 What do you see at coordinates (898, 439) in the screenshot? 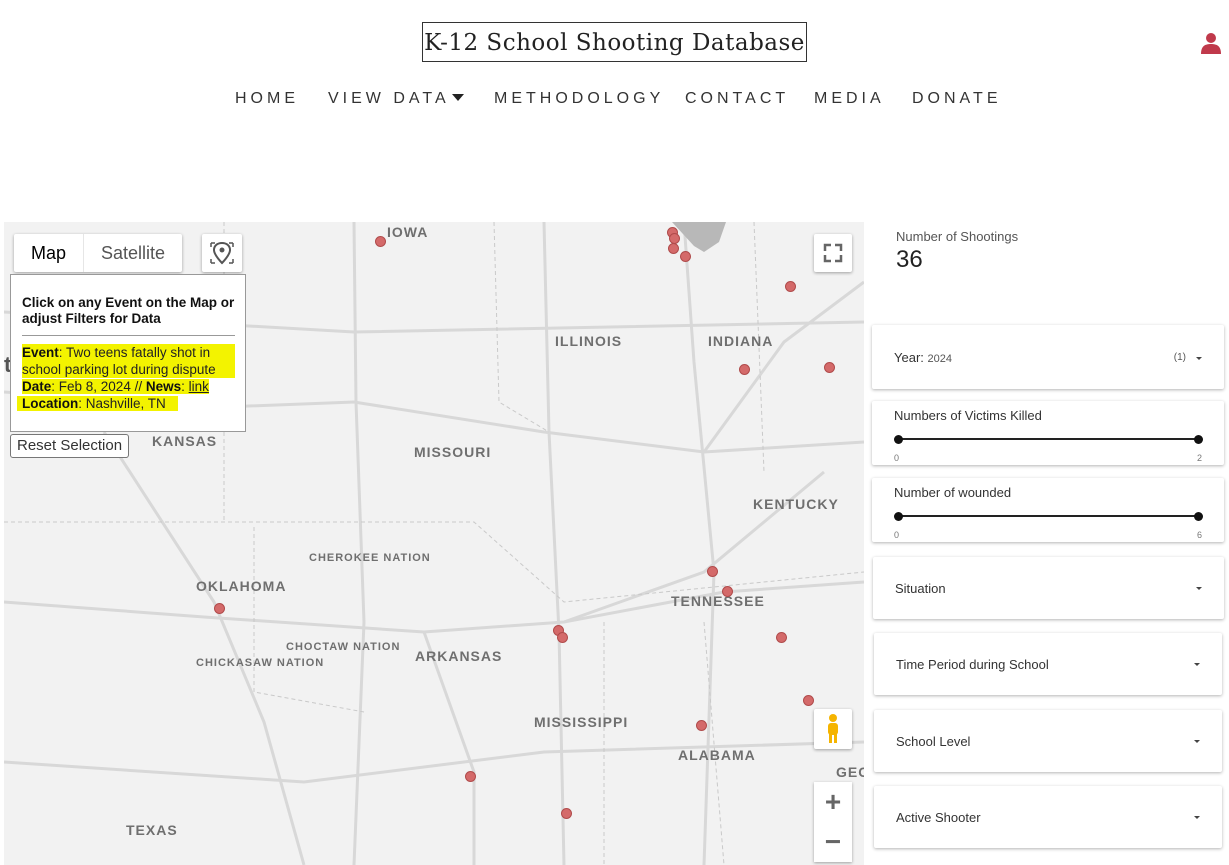
I see `killed-min-handle` at bounding box center [898, 439].